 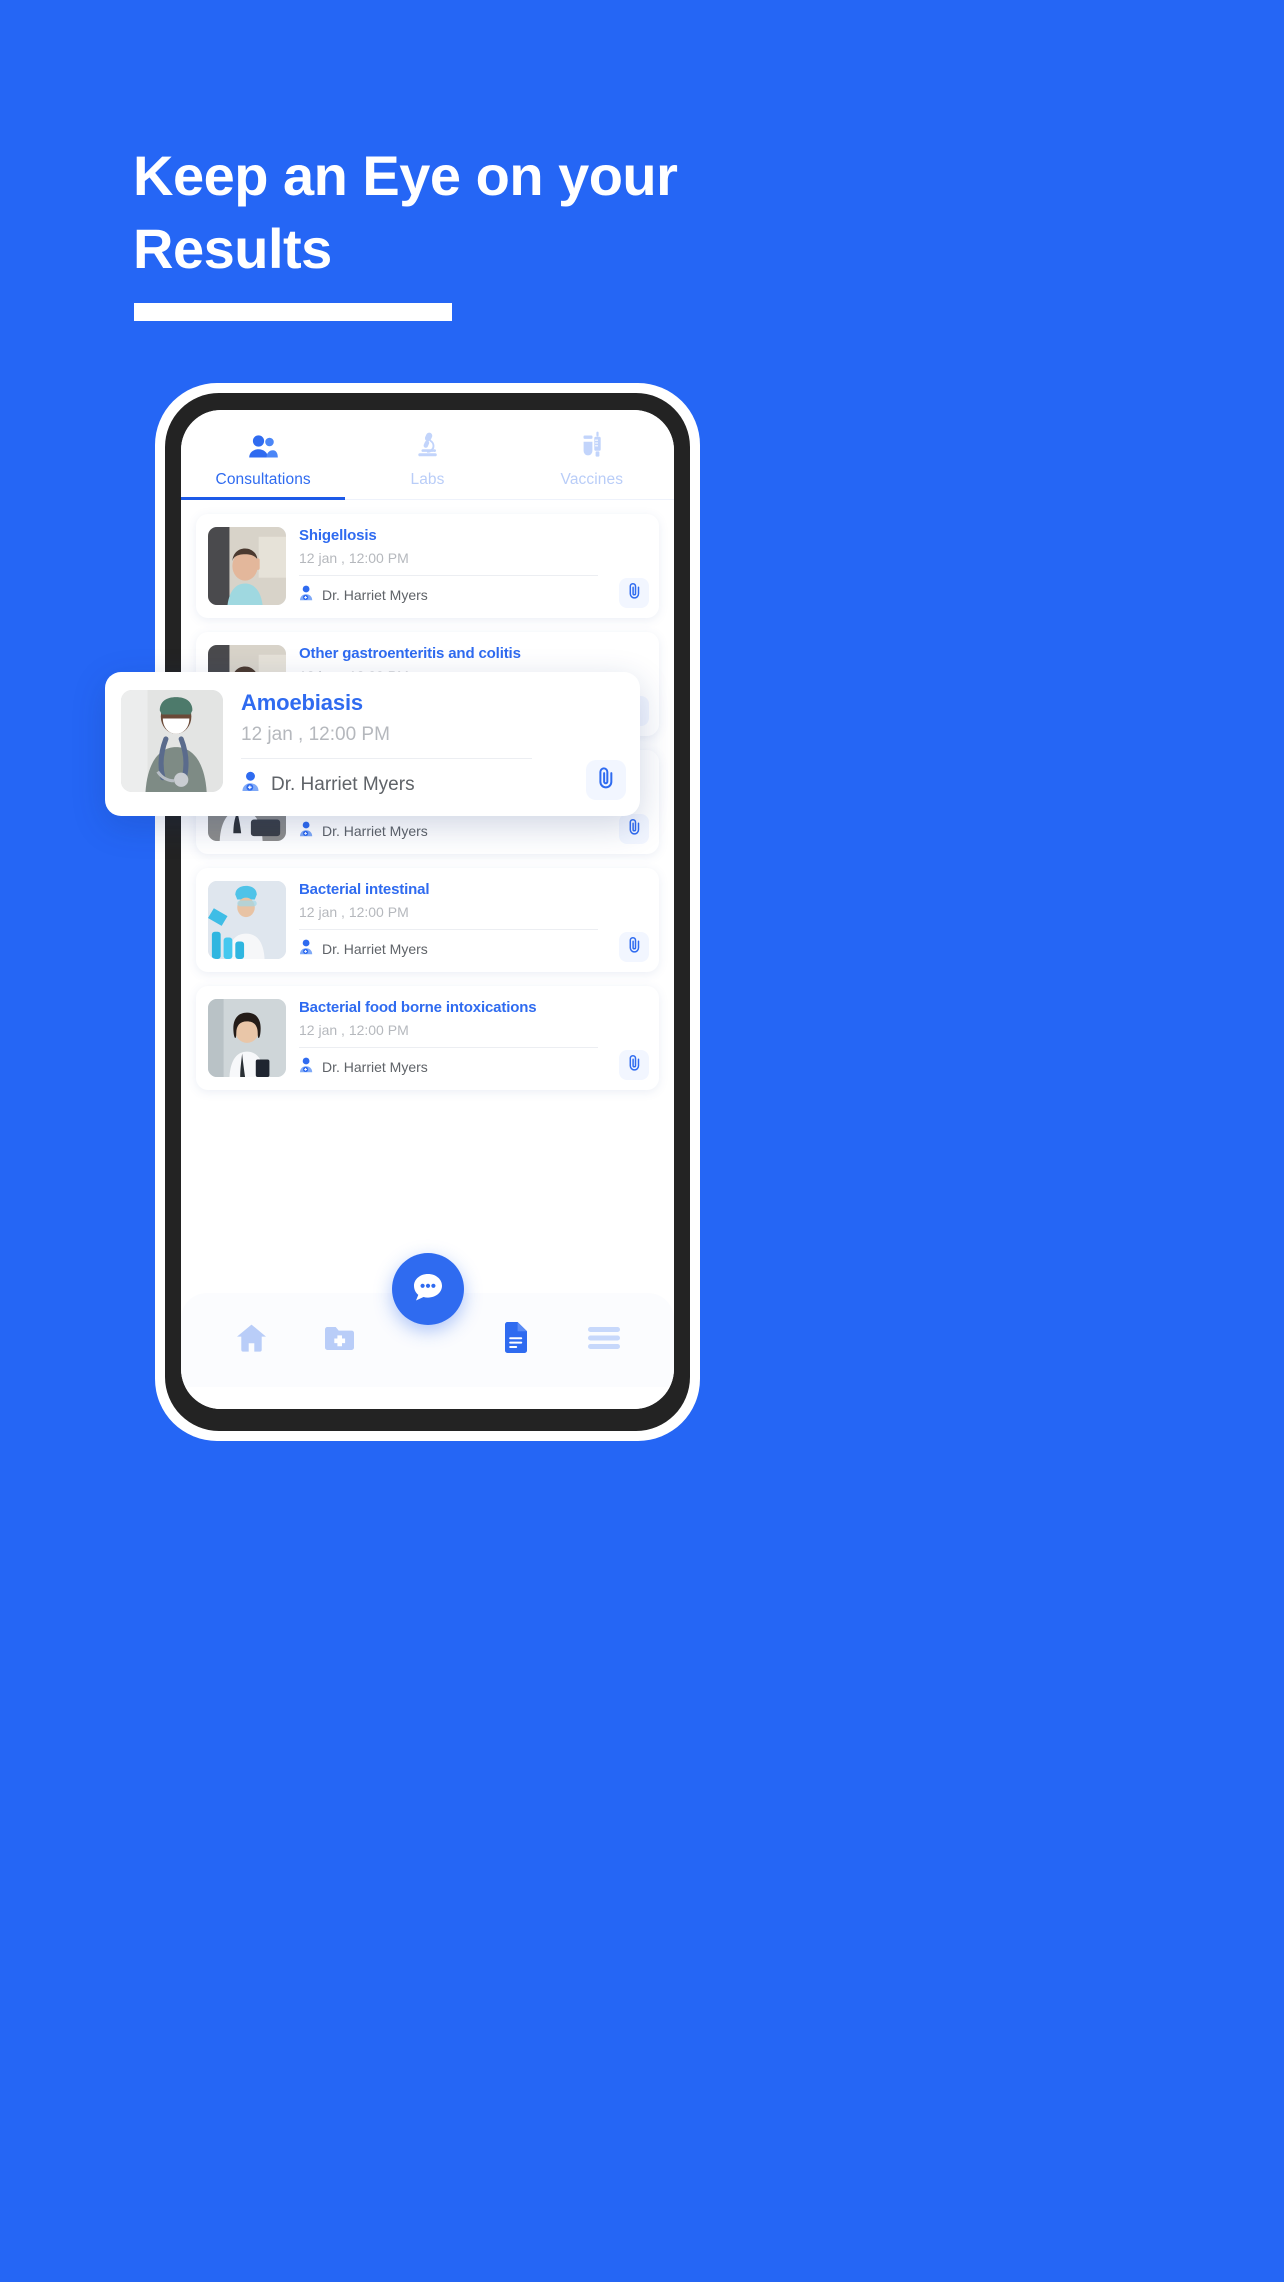 I want to click on nav-item-documents, so click(x=516, y=1340).